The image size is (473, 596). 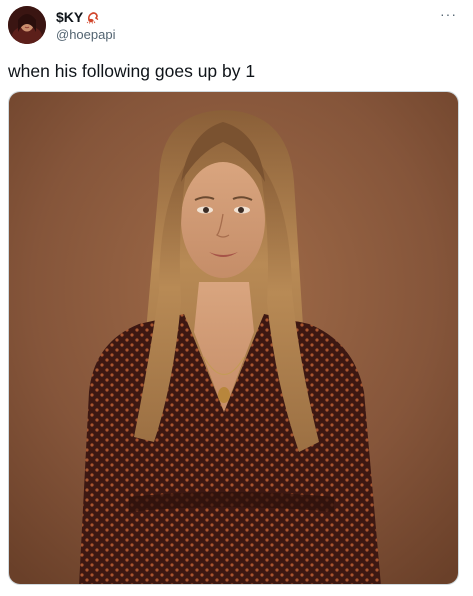 I want to click on more-options-button: ···, so click(x=448, y=14).